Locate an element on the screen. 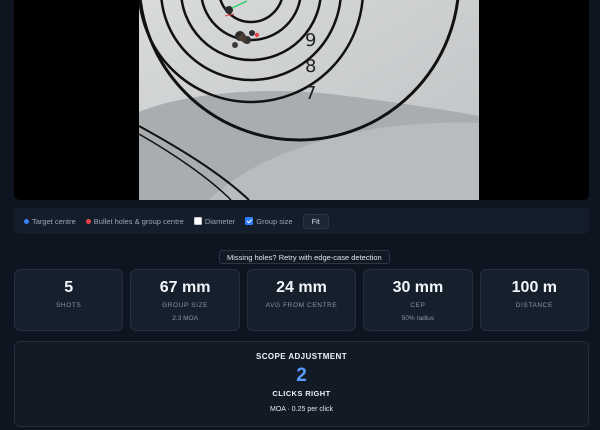 The width and height of the screenshot is (600, 430). stat-label: GROUP SIZE is located at coordinates (185, 305).